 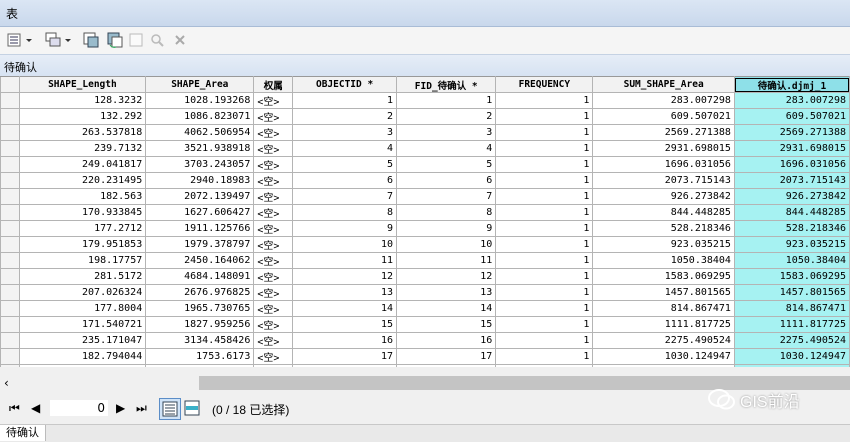 What do you see at coordinates (446, 148) in the screenshot?
I see `table-cell: 4` at bounding box center [446, 148].